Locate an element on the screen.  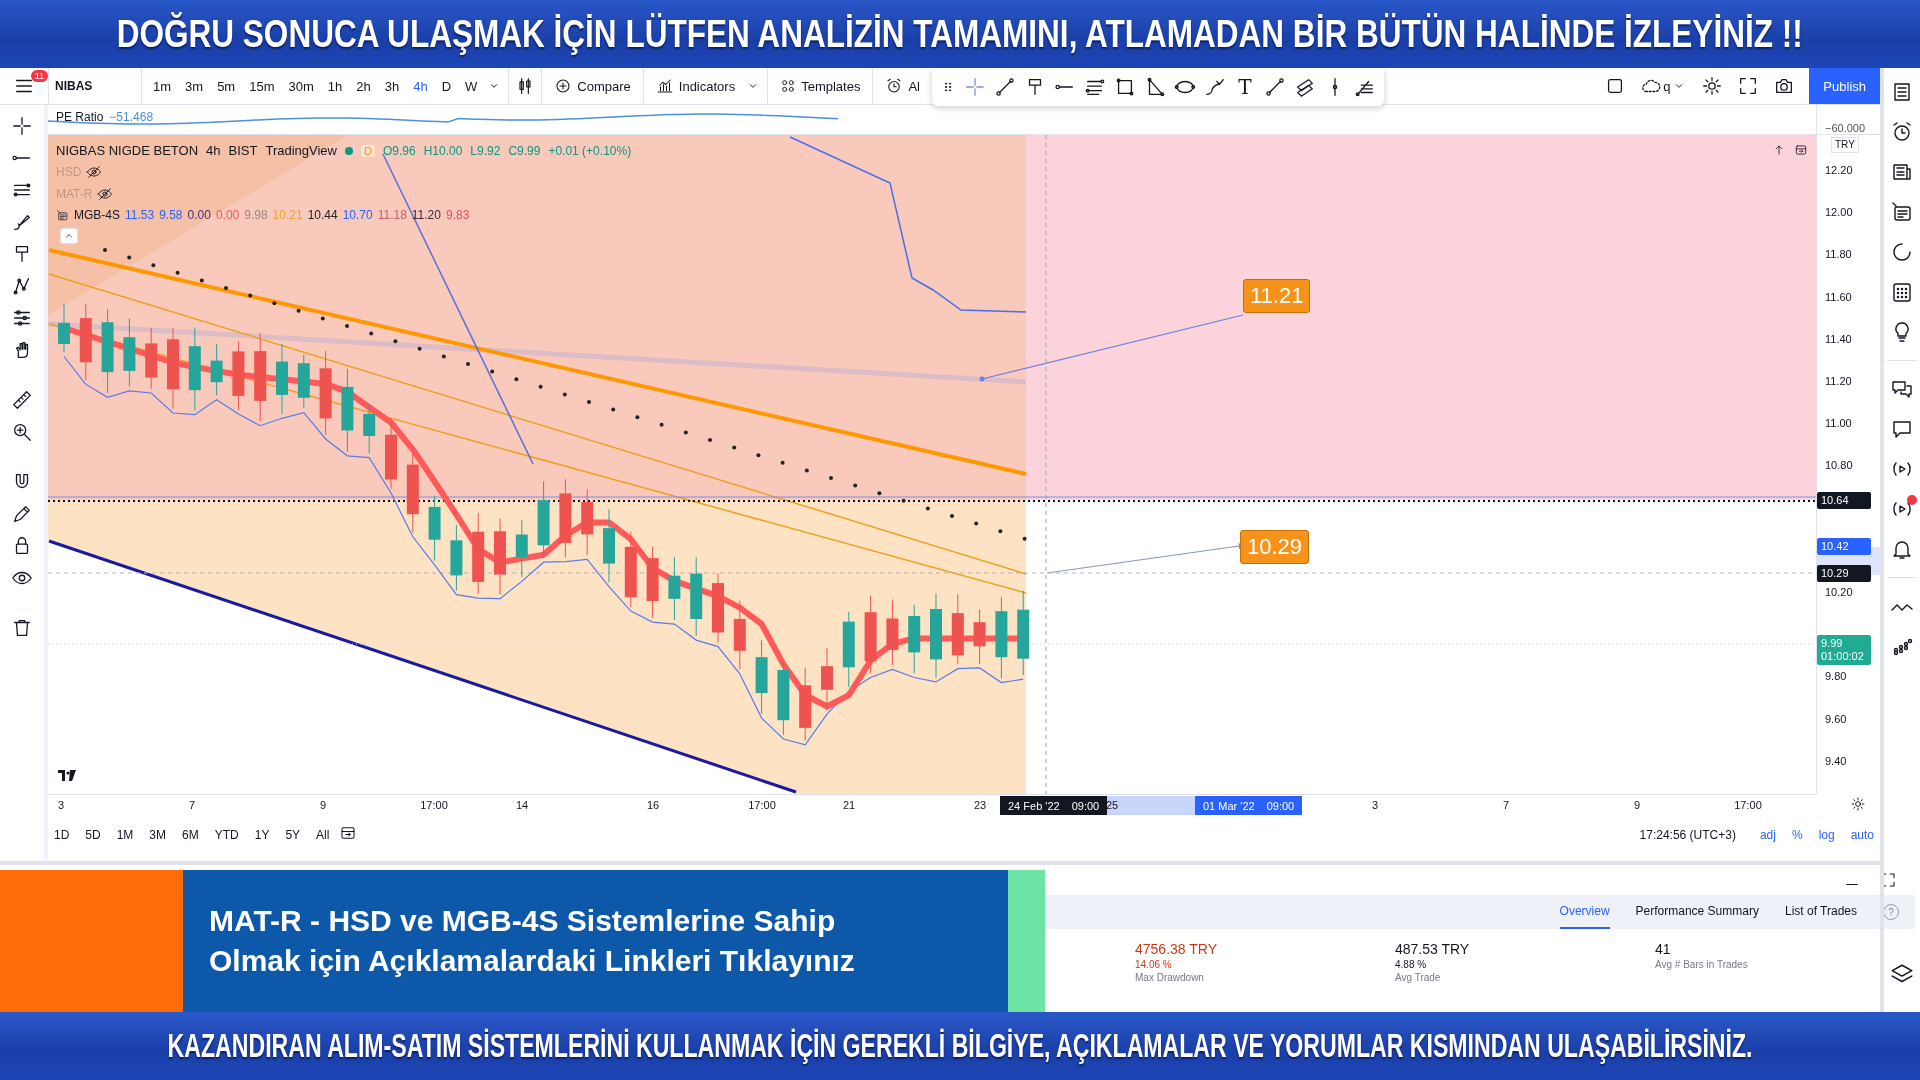
notification-dot is located at coordinates (1912, 500).